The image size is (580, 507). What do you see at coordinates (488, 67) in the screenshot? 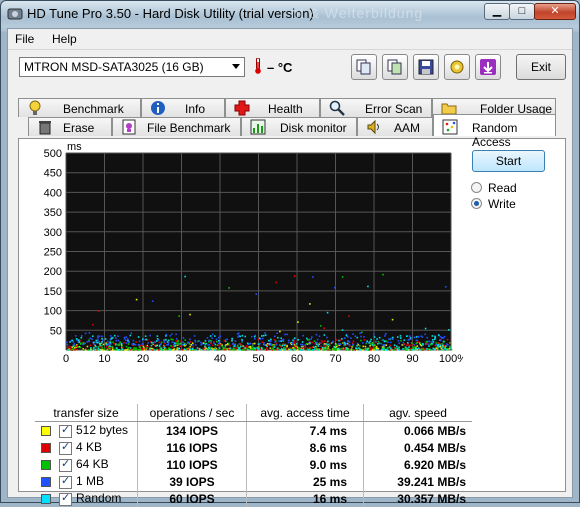
I see `download-button` at bounding box center [488, 67].